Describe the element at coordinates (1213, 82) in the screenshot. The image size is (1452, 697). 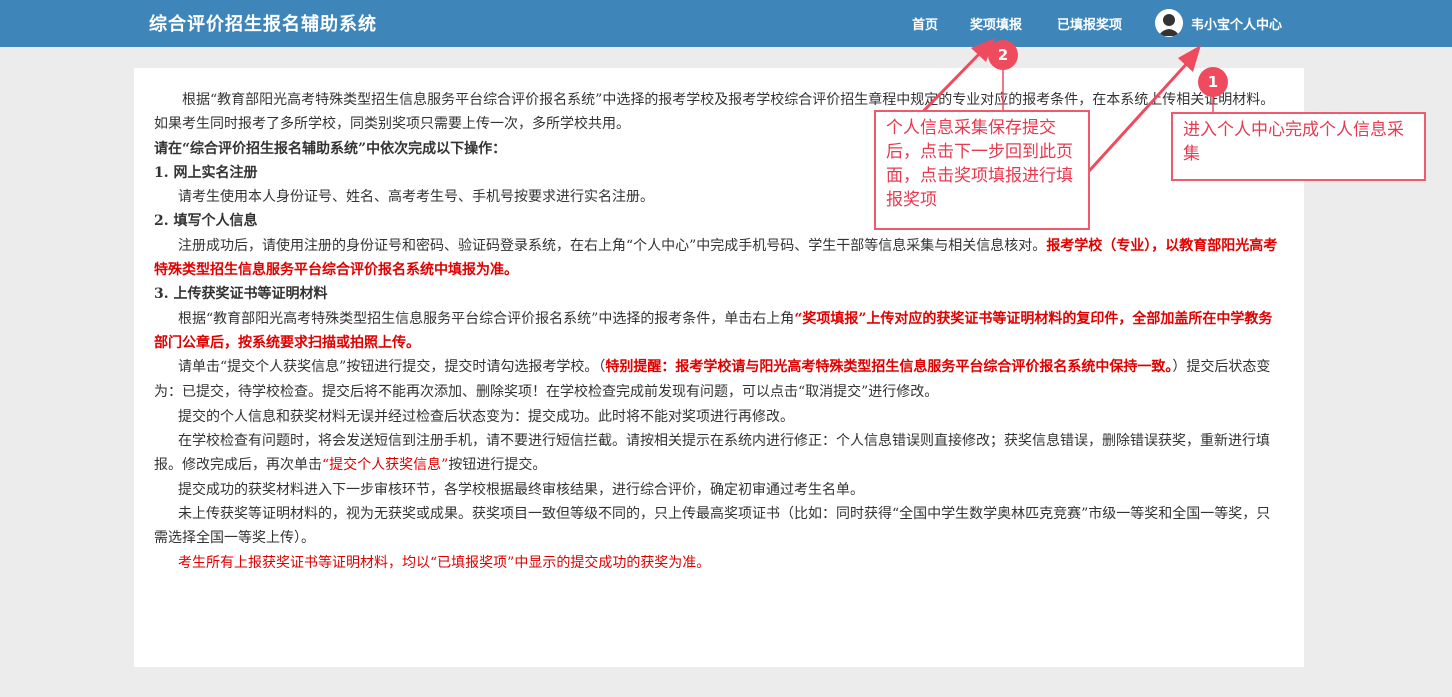
I see `step-badge-1: 1` at that location.